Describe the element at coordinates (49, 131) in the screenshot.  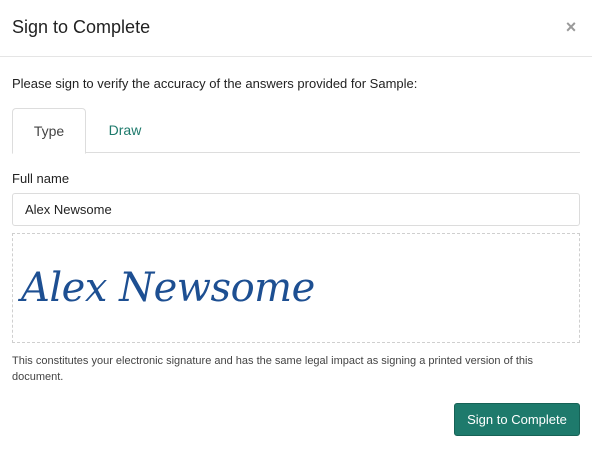
I see `tab-type: Type` at that location.